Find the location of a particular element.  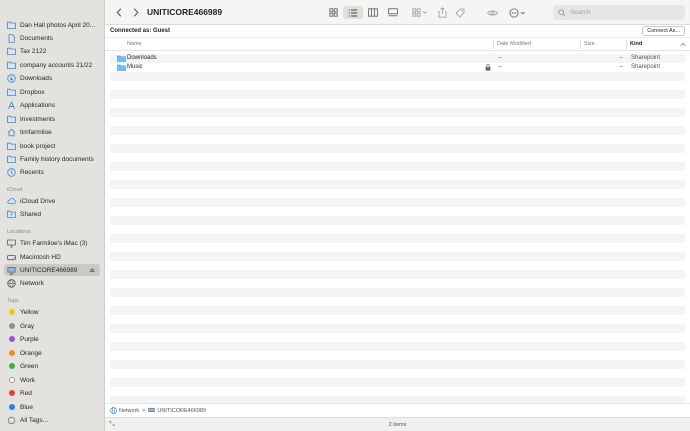

sidebar-item-dropbox: Dropbox is located at coordinates (52, 92).